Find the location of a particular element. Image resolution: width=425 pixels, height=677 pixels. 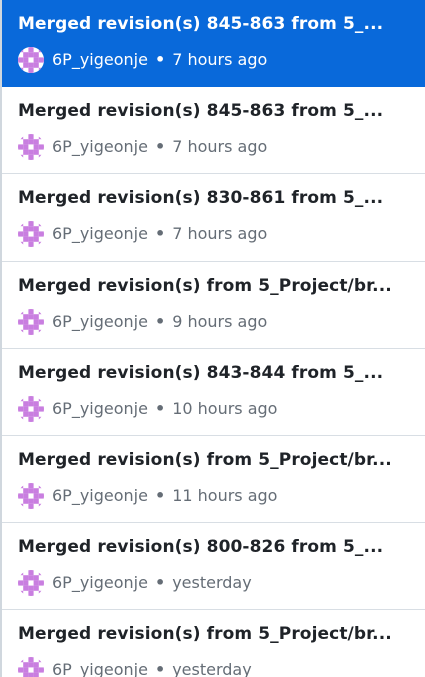

commit-time: 10 hours ago is located at coordinates (225, 408).